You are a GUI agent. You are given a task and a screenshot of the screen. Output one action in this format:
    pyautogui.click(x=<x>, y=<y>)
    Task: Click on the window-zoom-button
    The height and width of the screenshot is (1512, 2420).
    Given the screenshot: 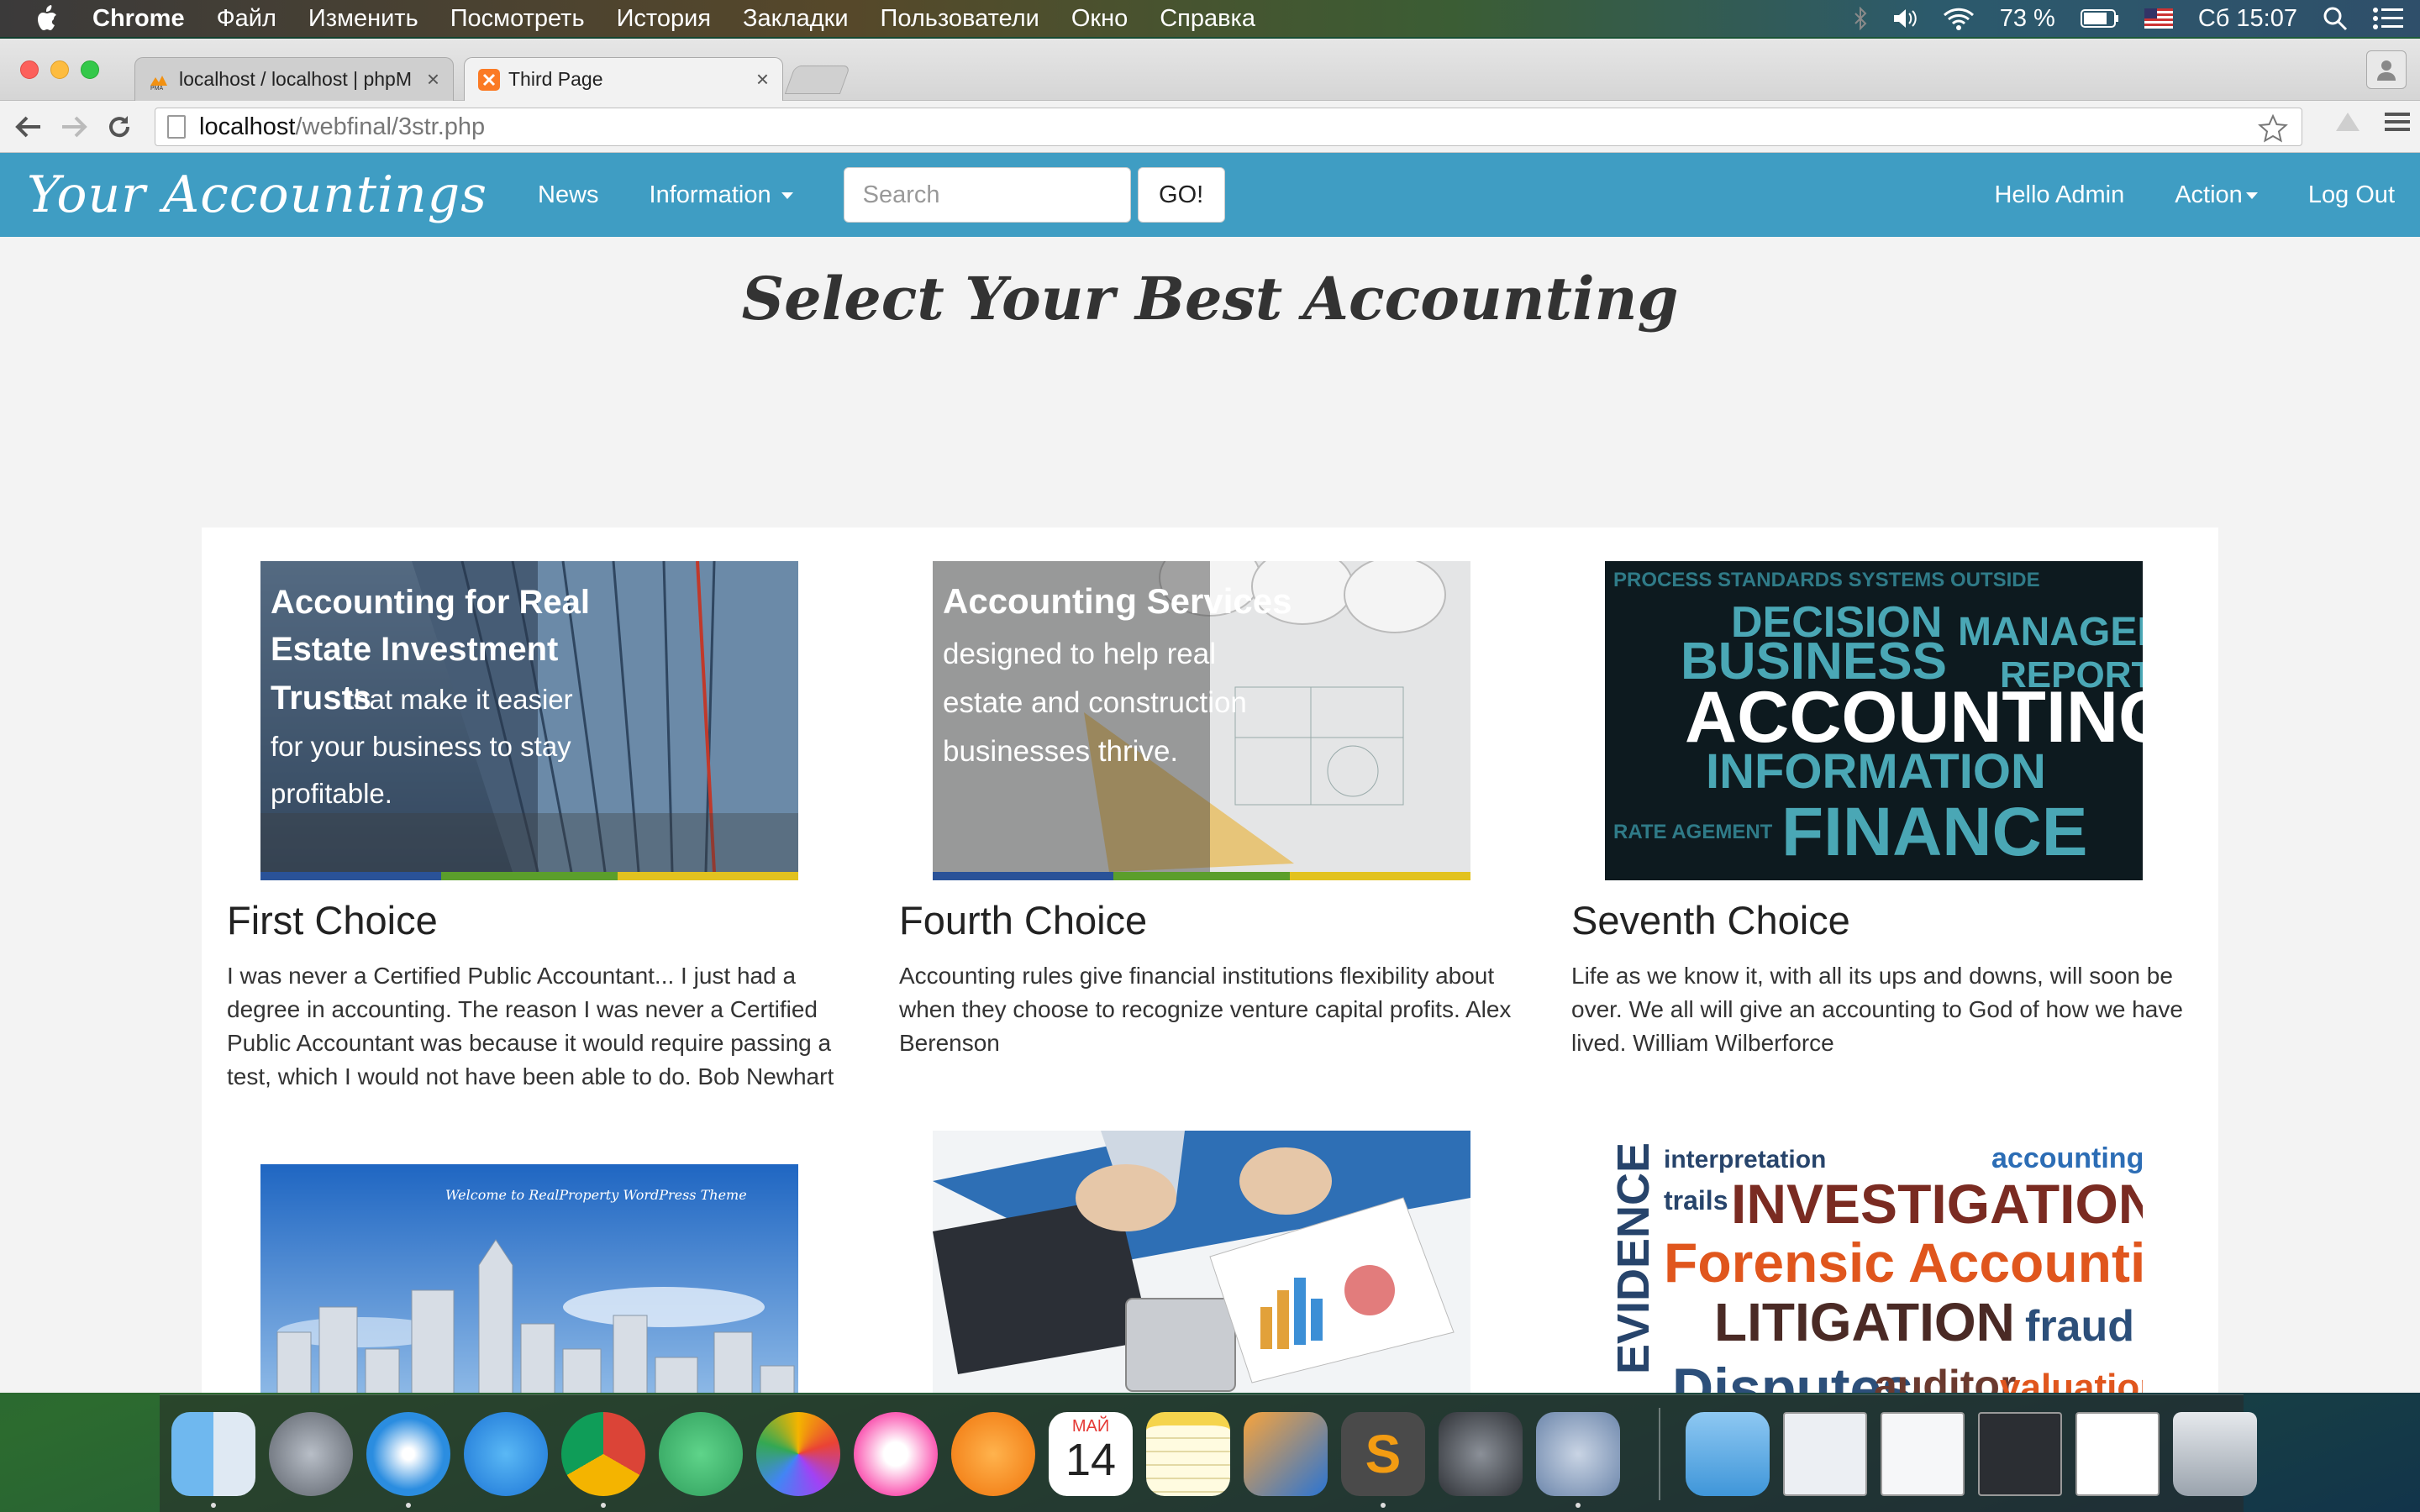 What is the action you would take?
    pyautogui.click(x=90, y=69)
    